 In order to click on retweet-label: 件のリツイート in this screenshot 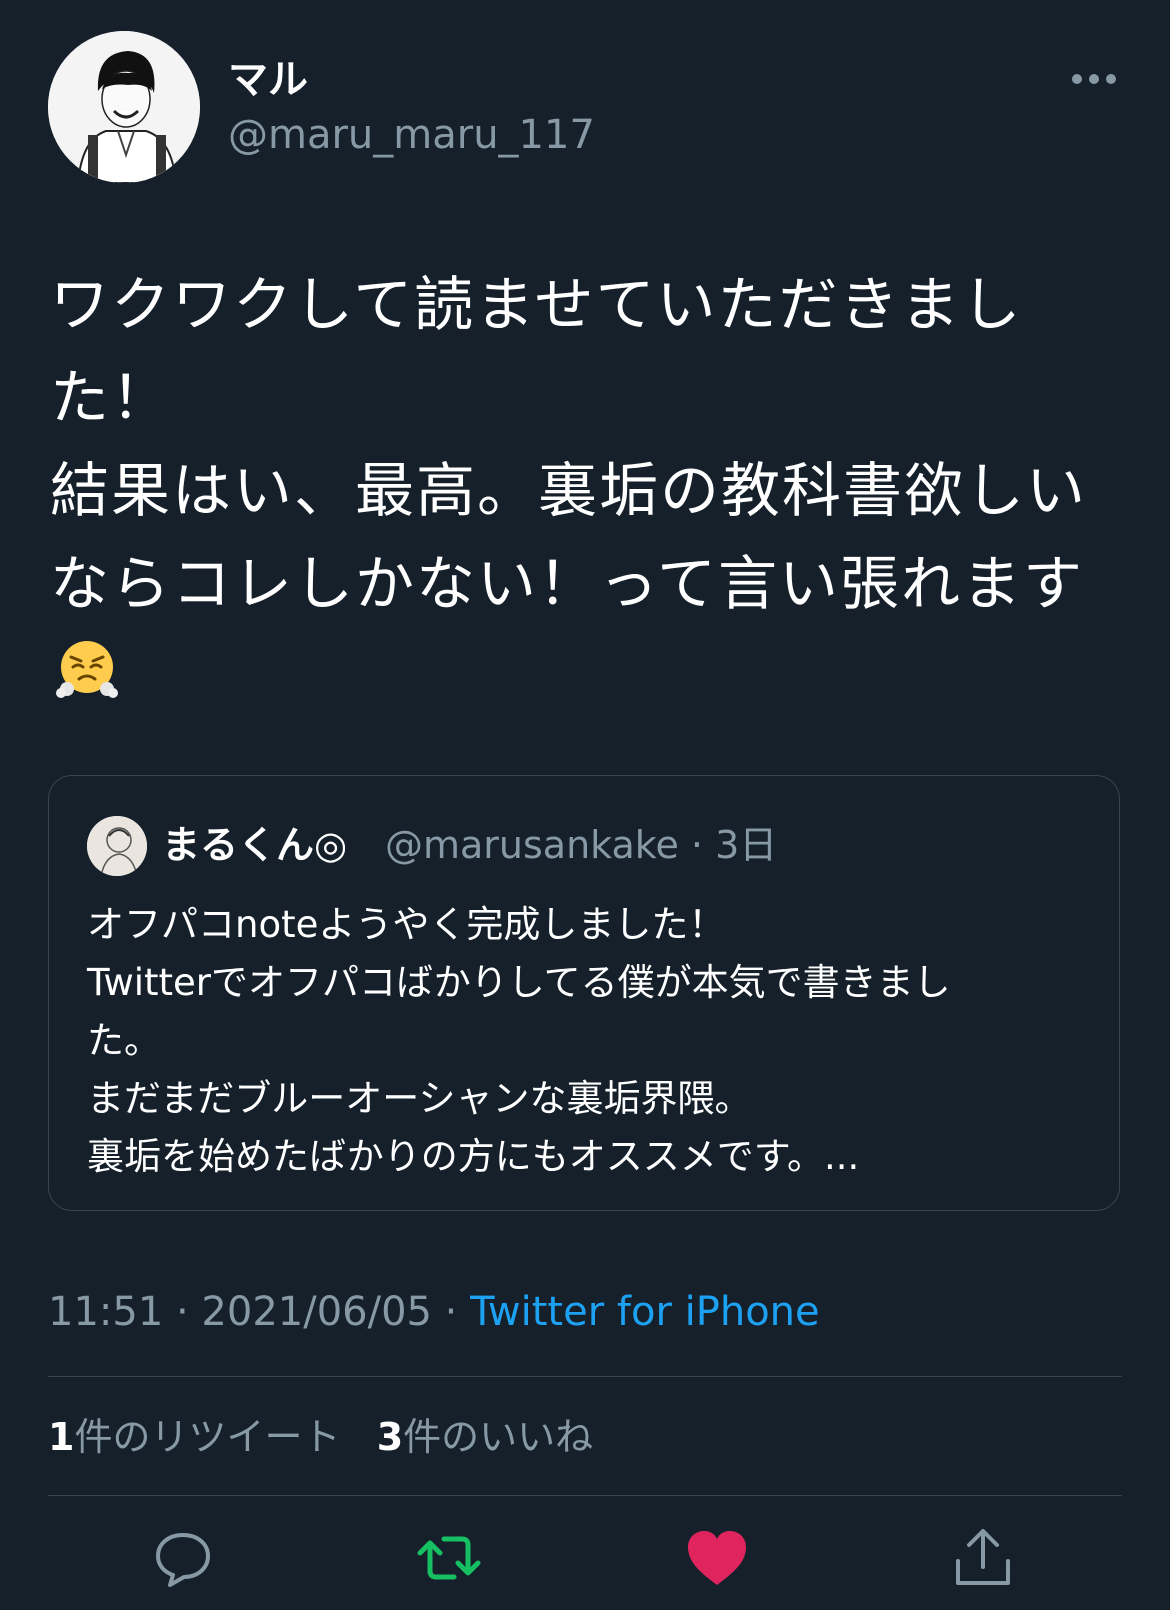, I will do `click(207, 1437)`.